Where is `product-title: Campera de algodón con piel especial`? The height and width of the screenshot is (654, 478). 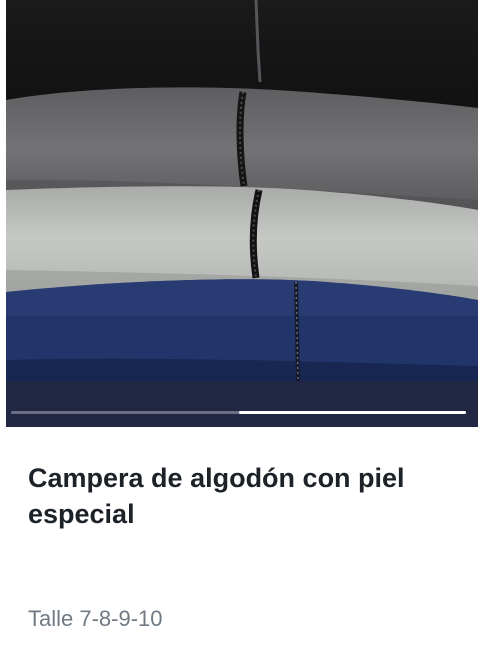 product-title: Campera de algodón con piel especial is located at coordinates (216, 496).